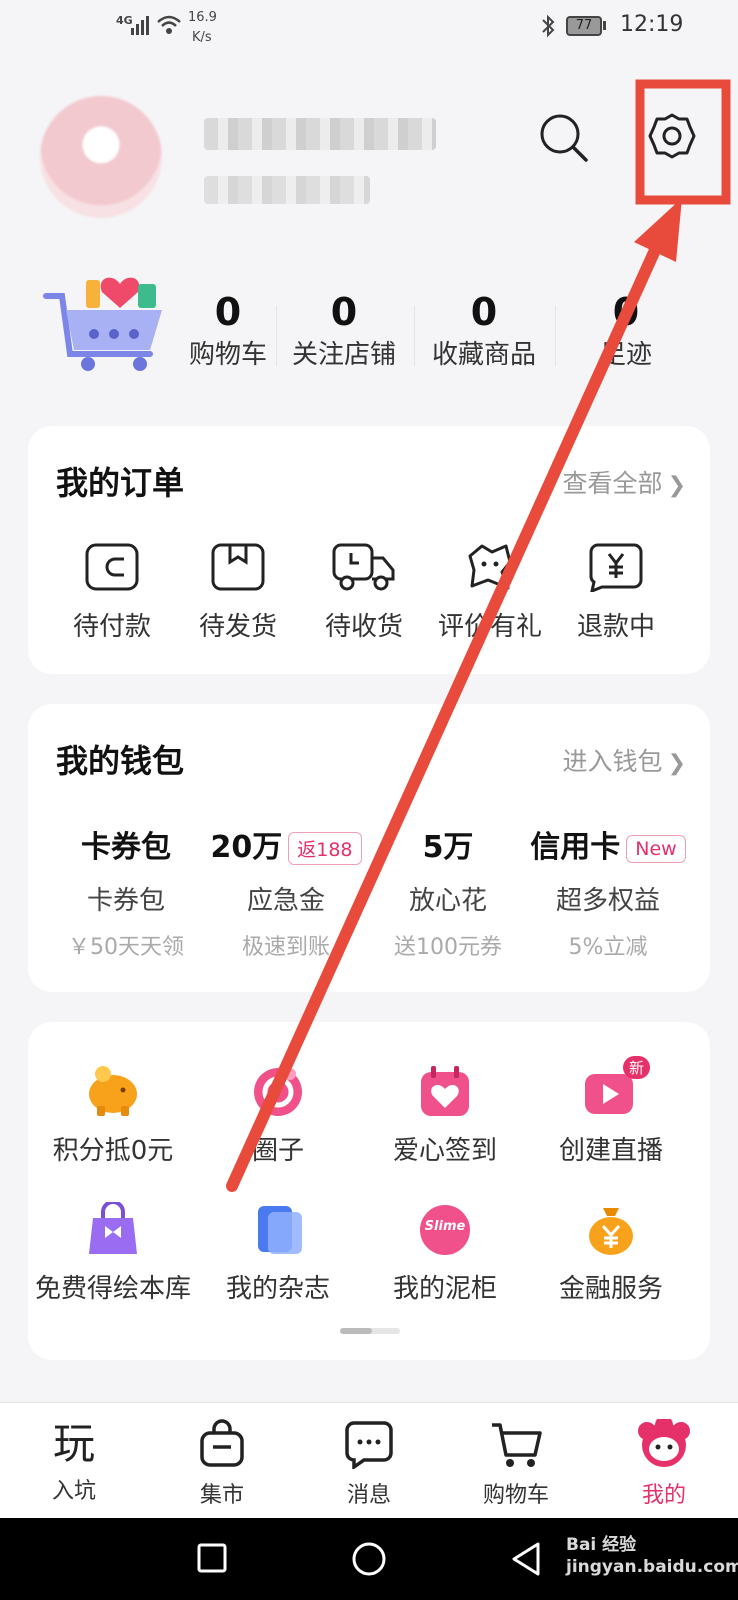 The width and height of the screenshot is (738, 1600). What do you see at coordinates (444, 1151) in the screenshot?
I see `service-label: 爱心签到` at bounding box center [444, 1151].